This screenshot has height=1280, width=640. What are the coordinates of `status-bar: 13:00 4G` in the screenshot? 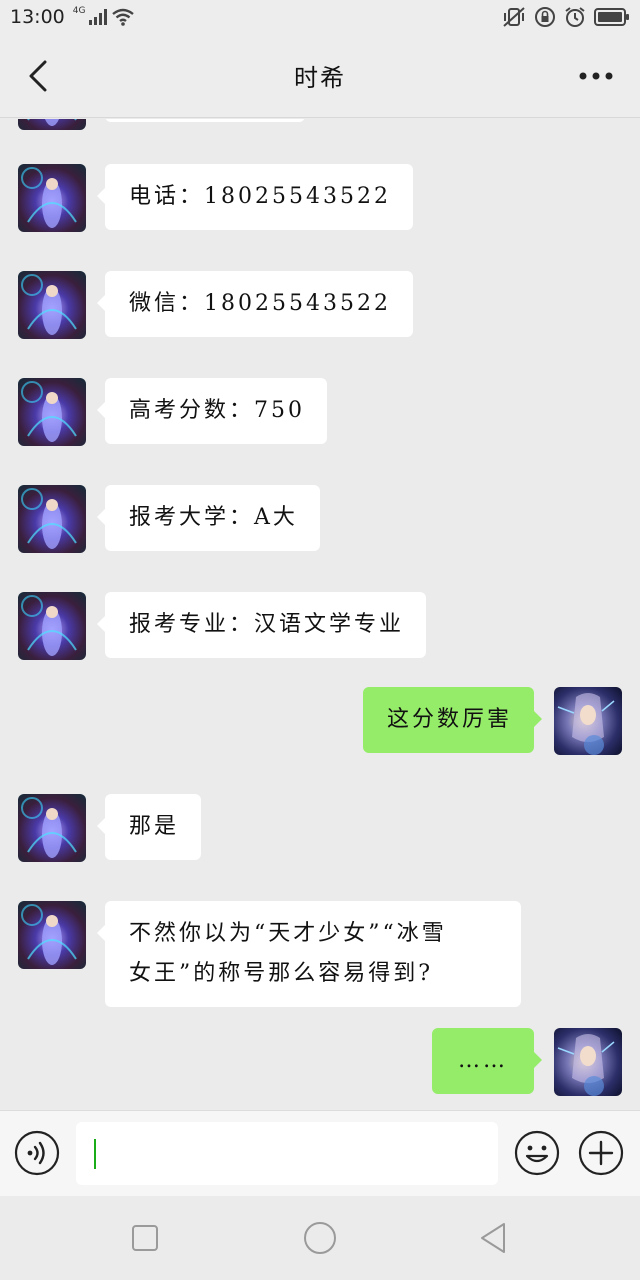 It's located at (320, 17).